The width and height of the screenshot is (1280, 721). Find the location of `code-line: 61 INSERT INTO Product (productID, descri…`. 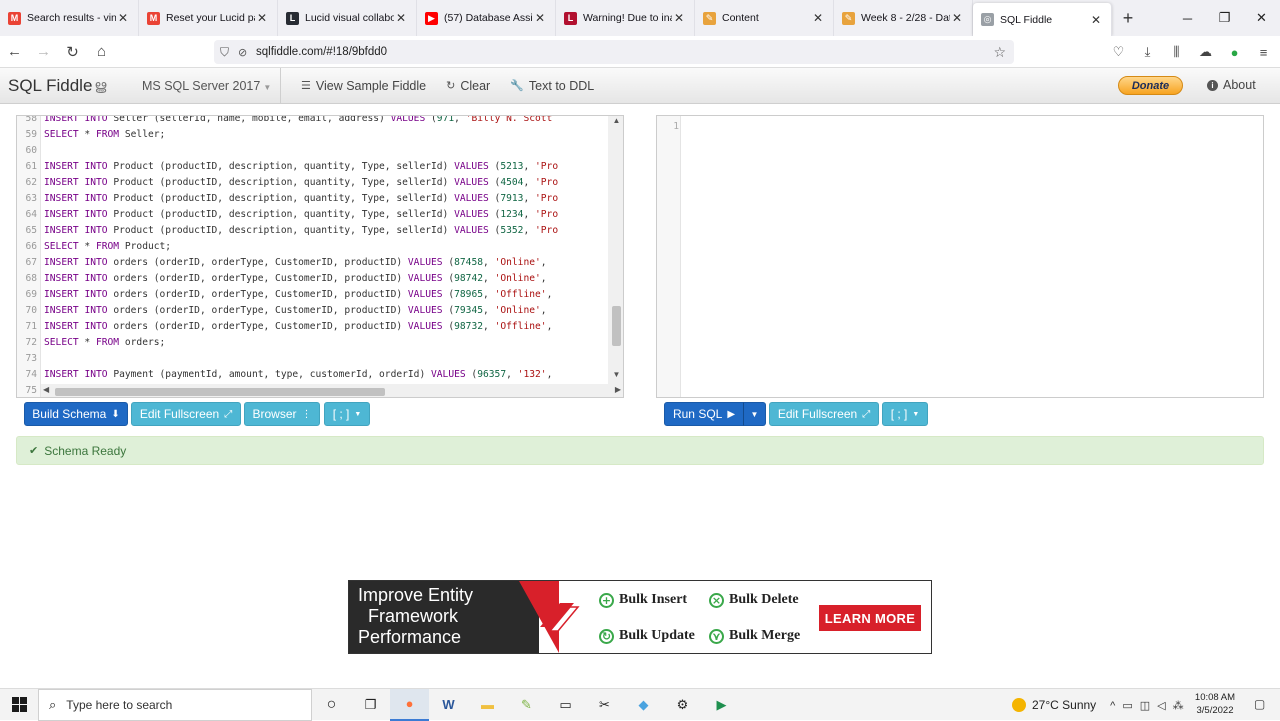

code-line: 61 INSERT INTO Product (productID, descri… is located at coordinates (312, 167).